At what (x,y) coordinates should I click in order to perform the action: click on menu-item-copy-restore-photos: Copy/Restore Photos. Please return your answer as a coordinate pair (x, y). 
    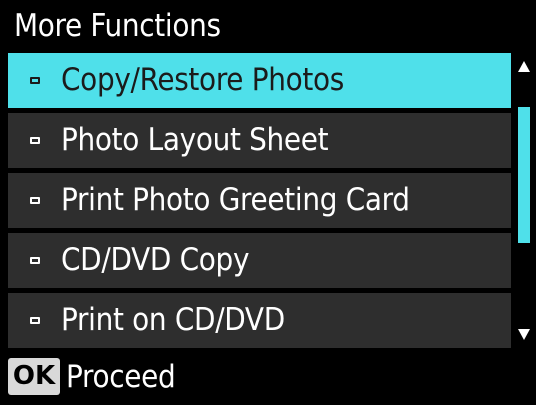
    Looking at the image, I should click on (259, 80).